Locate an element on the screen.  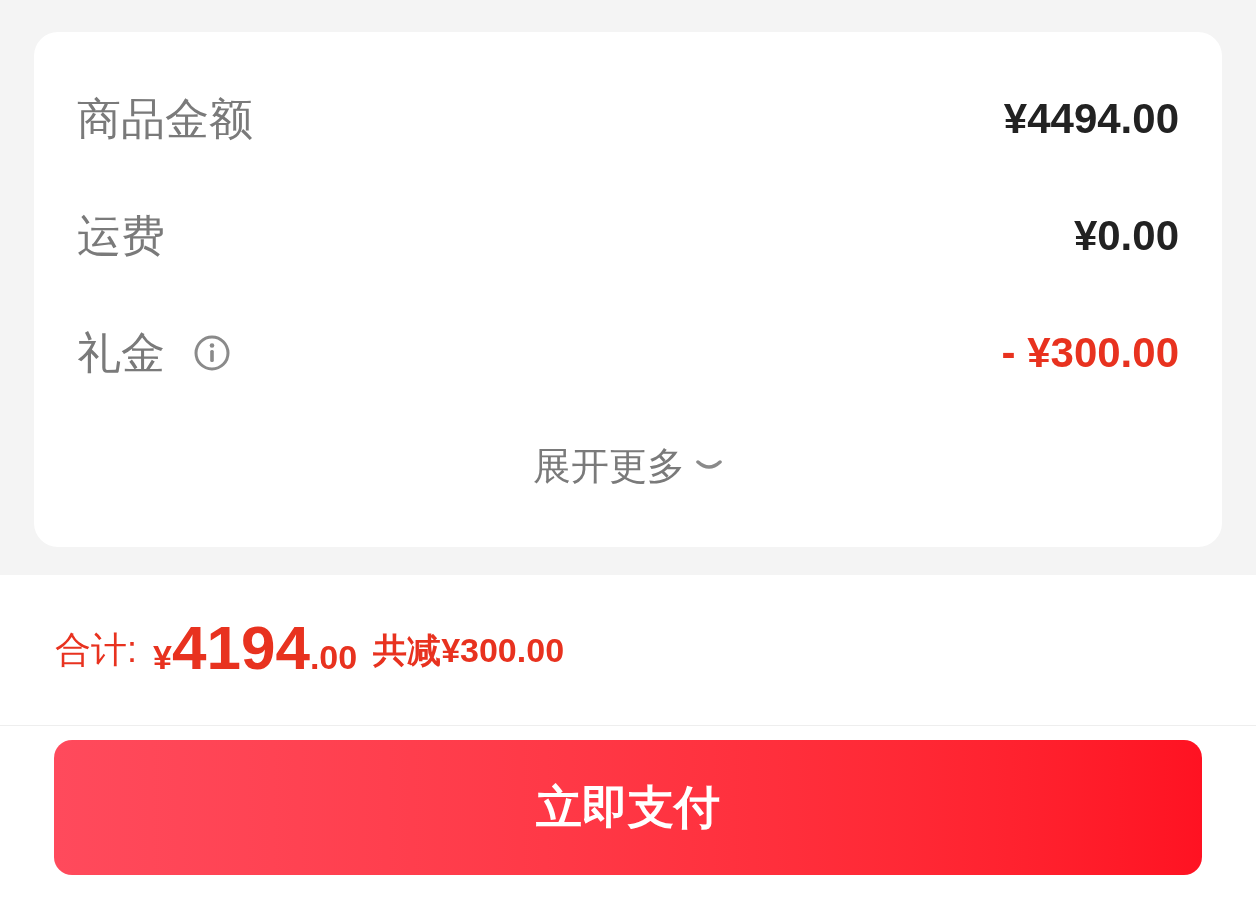
fee-amount: - ¥300.00 is located at coordinates (1090, 353).